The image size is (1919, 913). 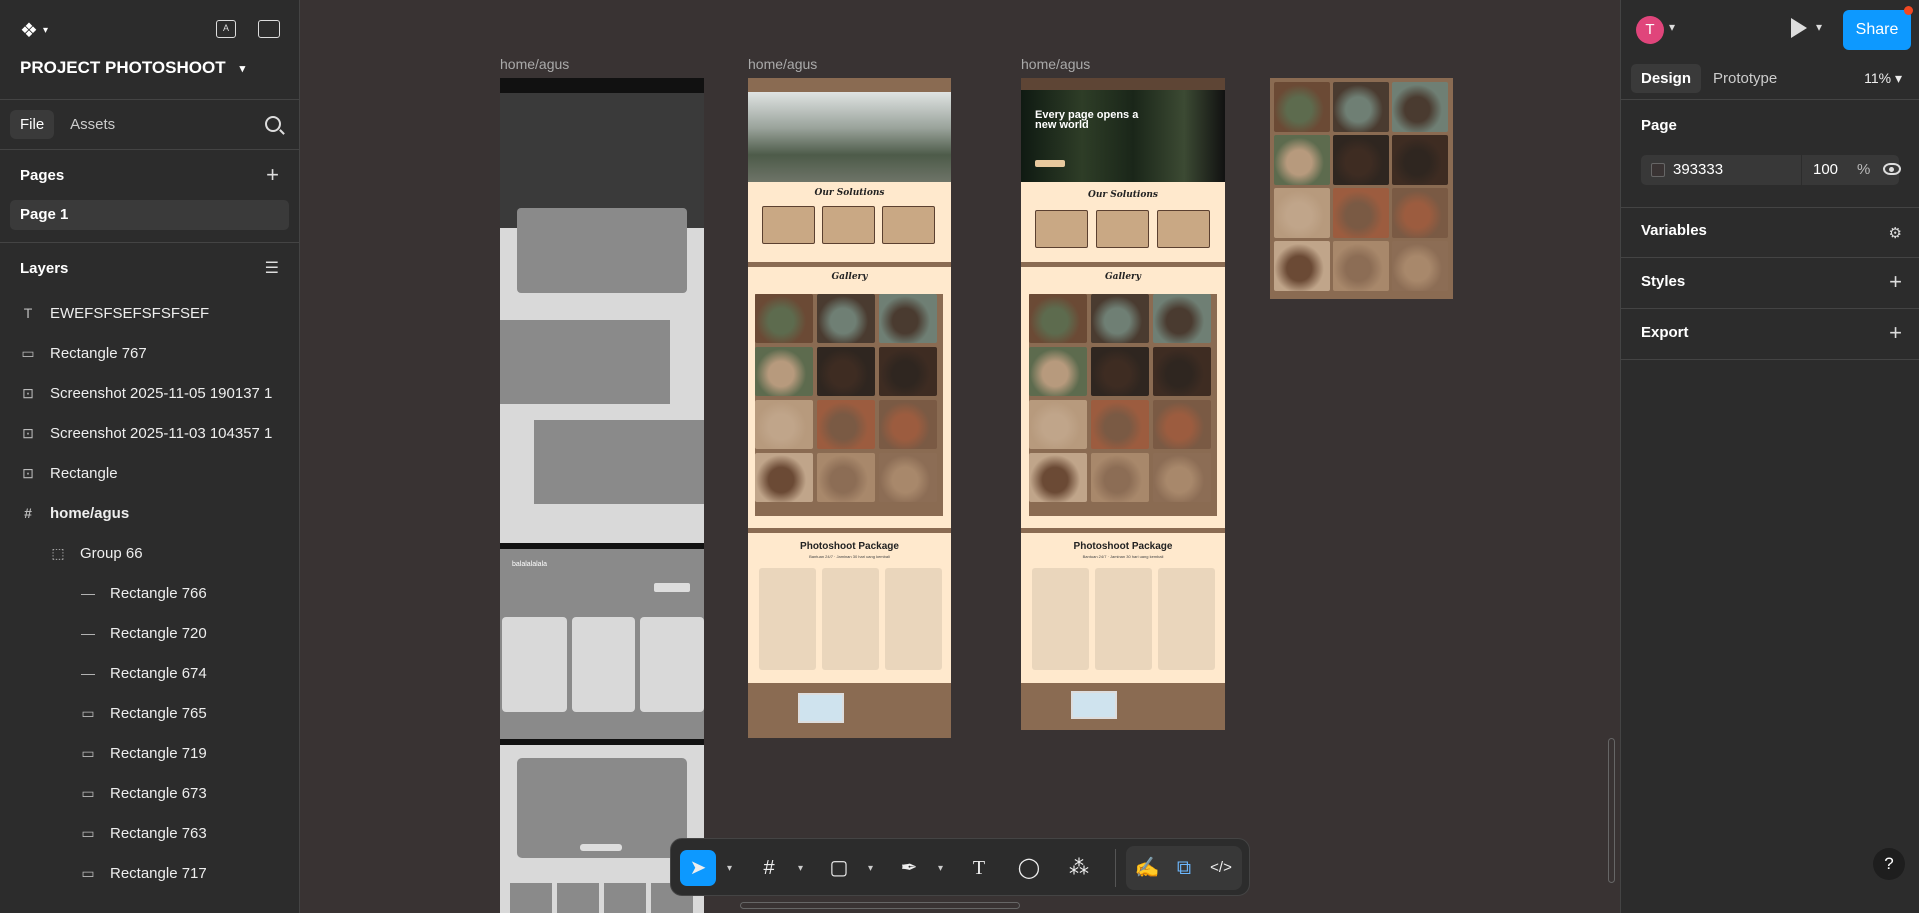 I want to click on move-tool-icon: ➤, so click(x=698, y=868).